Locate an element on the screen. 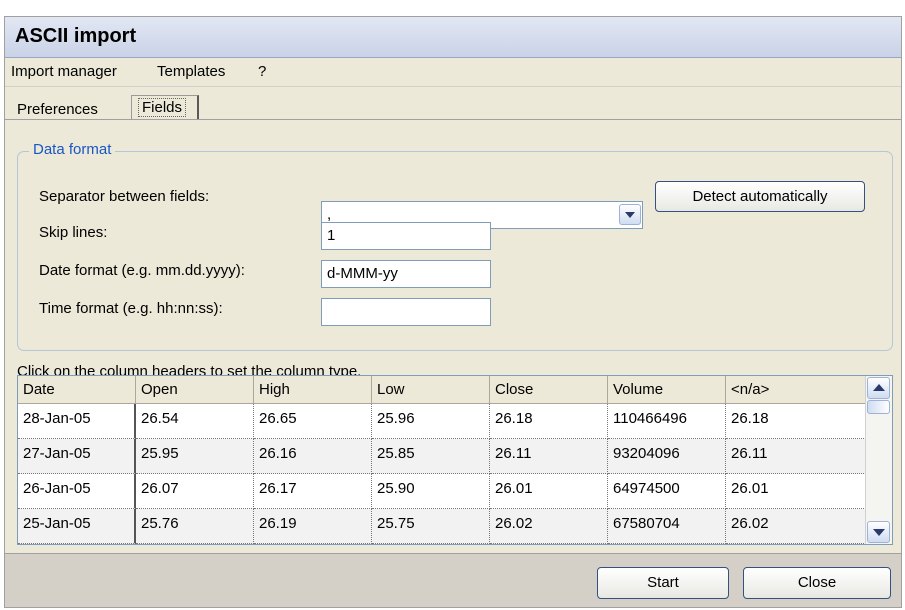 The height and width of the screenshot is (610, 905). table-cell: 26.19 is located at coordinates (313, 526).